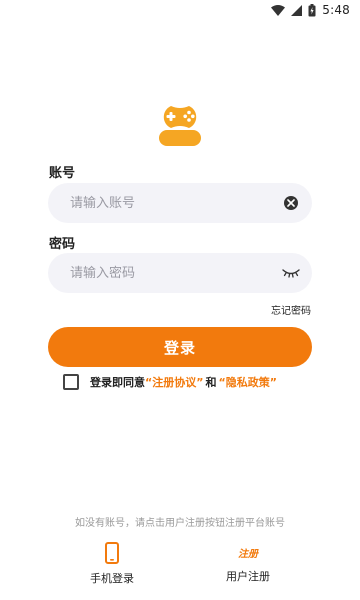 This screenshot has height=600, width=360. Describe the element at coordinates (180, 347) in the screenshot. I see `login-button: 登录` at that location.